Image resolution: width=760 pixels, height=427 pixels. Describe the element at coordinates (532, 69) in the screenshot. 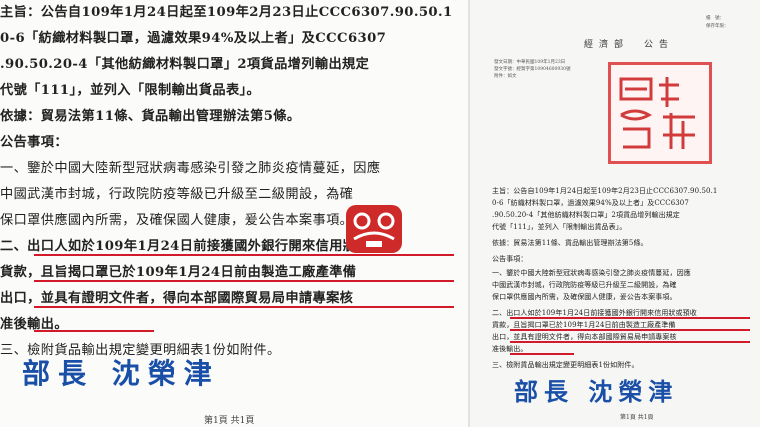

I see `meta-number: 發文字號：經貿字第10904600930號` at that location.